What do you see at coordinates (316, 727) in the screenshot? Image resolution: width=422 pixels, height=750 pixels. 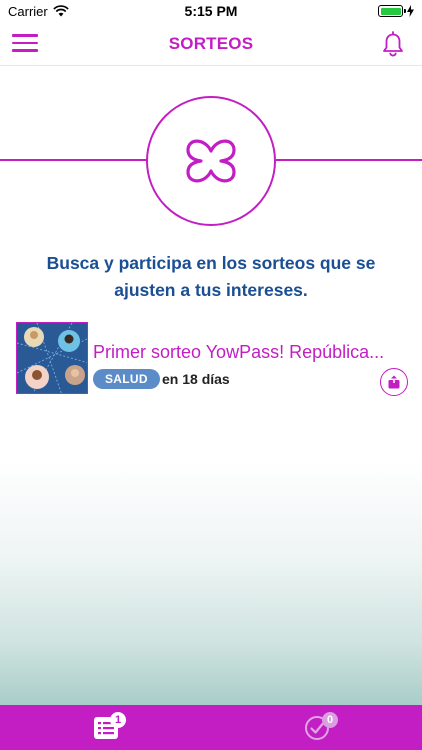 I see `tab-completed: 0` at bounding box center [316, 727].